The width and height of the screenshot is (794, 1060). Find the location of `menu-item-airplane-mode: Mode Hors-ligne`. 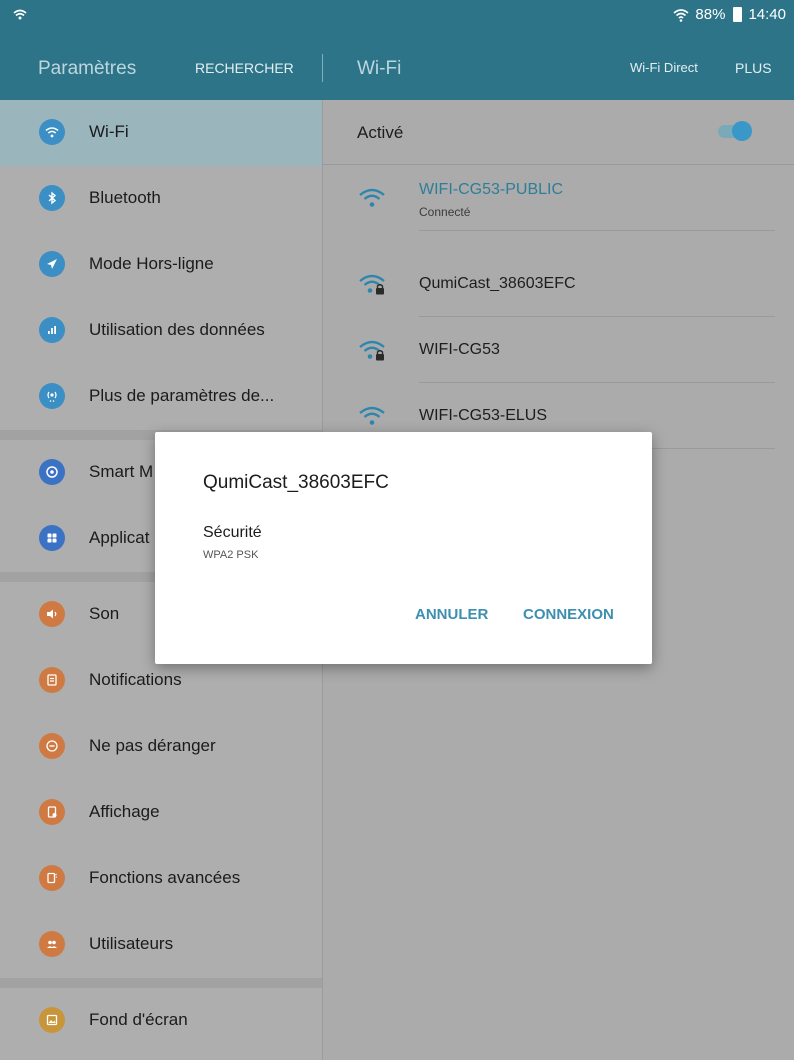

menu-item-airplane-mode: Mode Hors-ligne is located at coordinates (161, 265).